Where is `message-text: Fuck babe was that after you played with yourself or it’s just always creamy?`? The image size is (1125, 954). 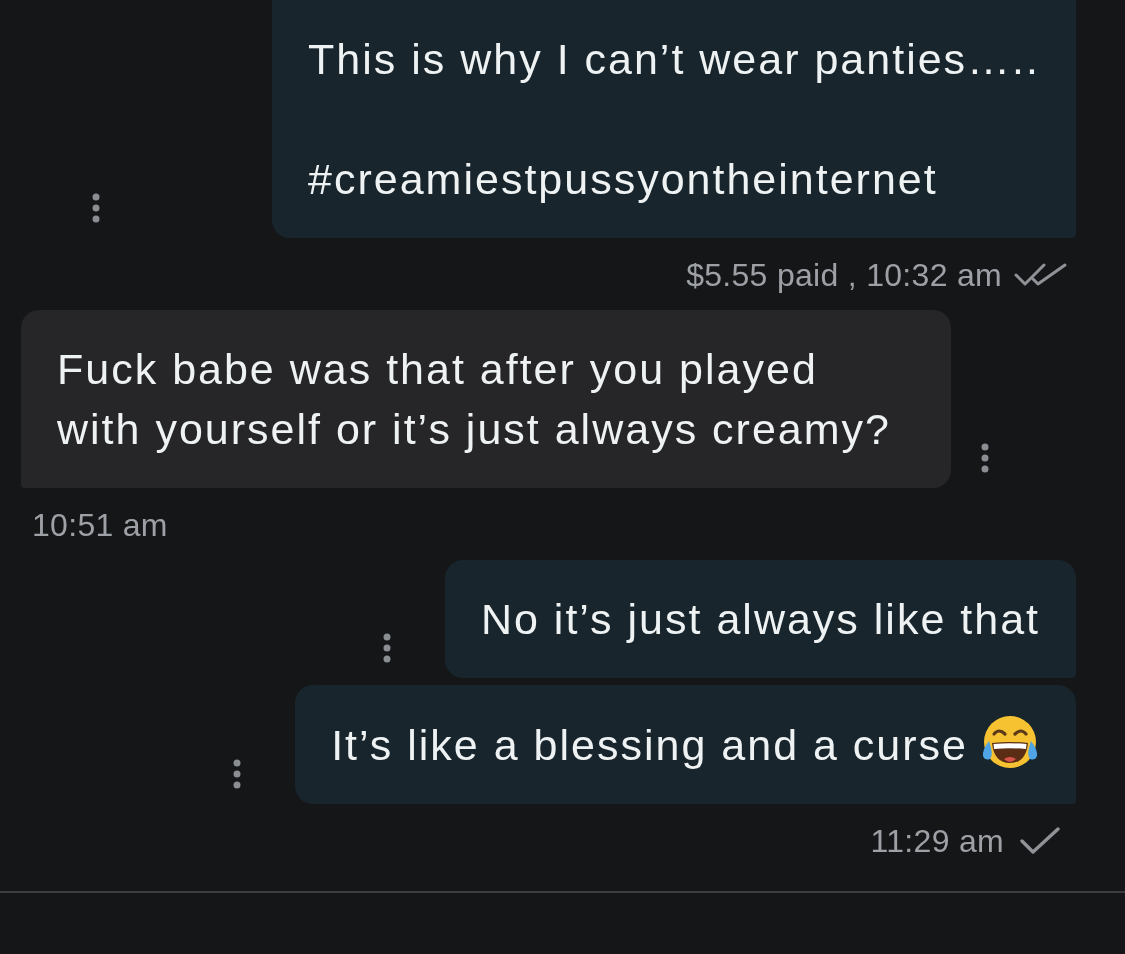
message-text: Fuck babe was that after you played with yourself or it’s just always creamy? is located at coordinates (474, 399).